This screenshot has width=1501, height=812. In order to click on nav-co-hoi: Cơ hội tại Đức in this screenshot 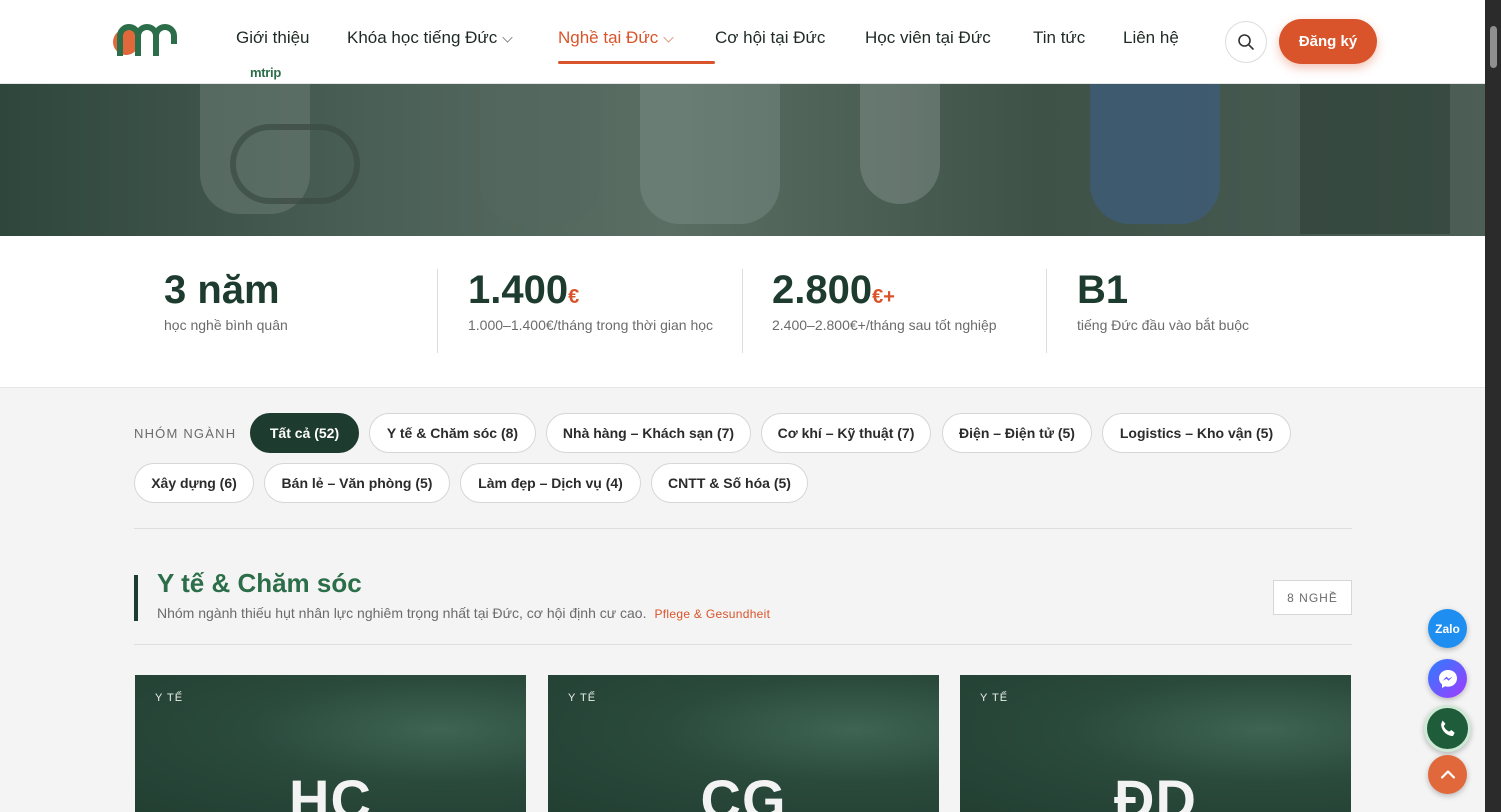, I will do `click(790, 46)`.